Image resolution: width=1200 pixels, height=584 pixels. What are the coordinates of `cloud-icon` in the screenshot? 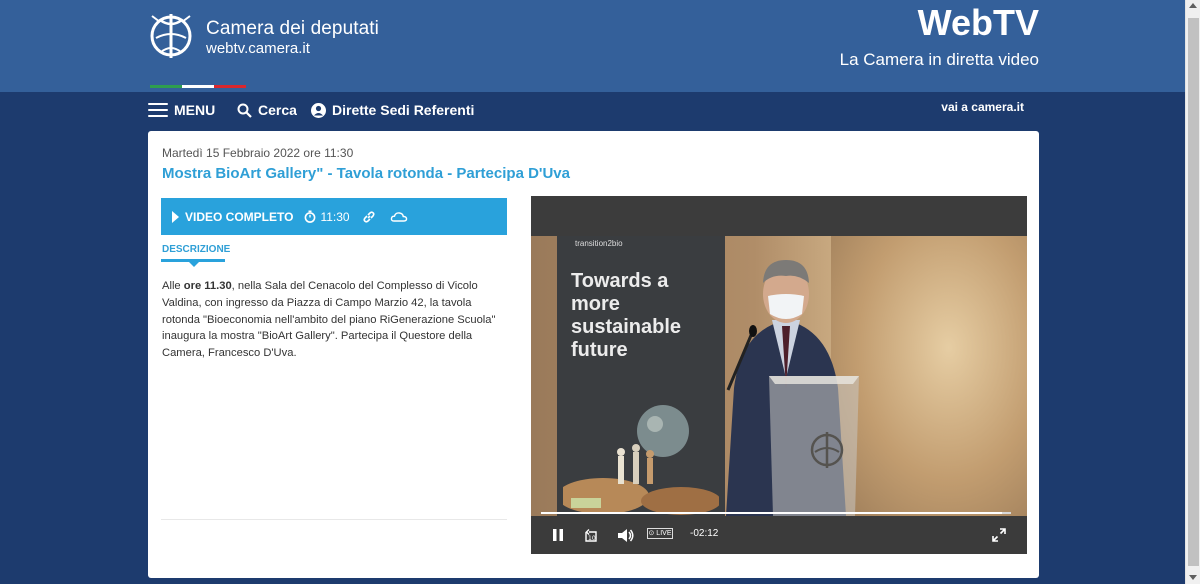 It's located at (399, 217).